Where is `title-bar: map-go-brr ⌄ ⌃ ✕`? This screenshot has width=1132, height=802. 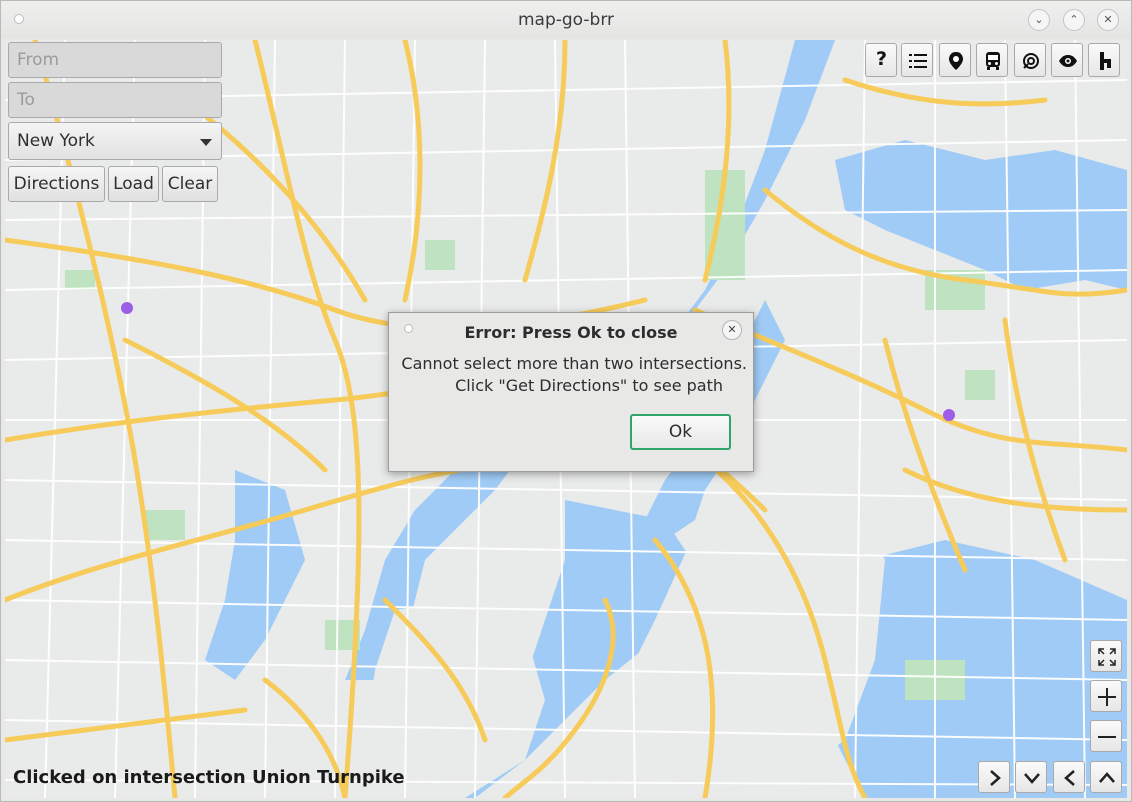
title-bar: map-go-brr ⌄ ⌃ ✕ is located at coordinates (566, 20).